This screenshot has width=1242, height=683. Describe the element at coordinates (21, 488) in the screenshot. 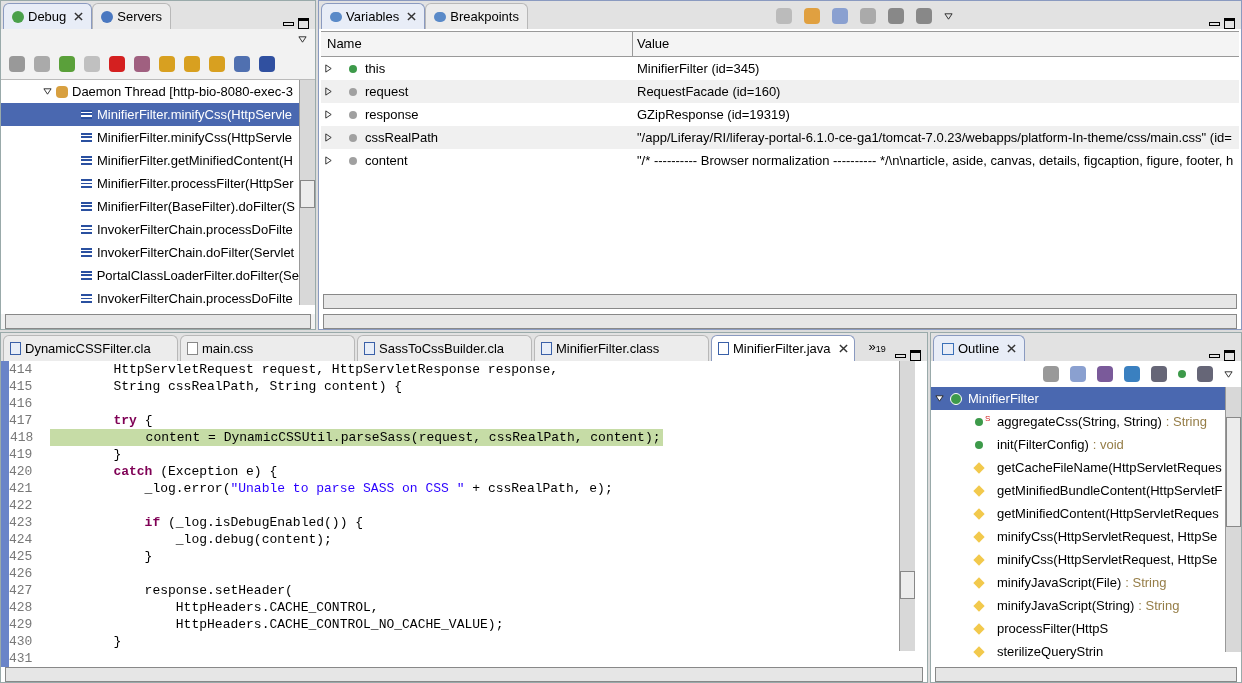

I see `line-number: 421` at that location.